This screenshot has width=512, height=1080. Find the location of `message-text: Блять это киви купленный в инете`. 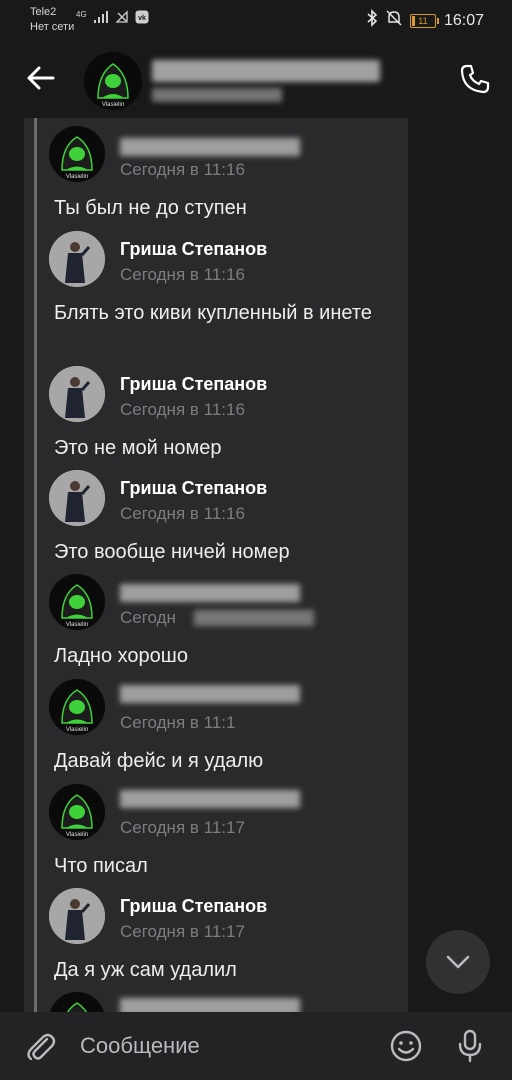

message-text: Блять это киви купленный в инете is located at coordinates (213, 313).